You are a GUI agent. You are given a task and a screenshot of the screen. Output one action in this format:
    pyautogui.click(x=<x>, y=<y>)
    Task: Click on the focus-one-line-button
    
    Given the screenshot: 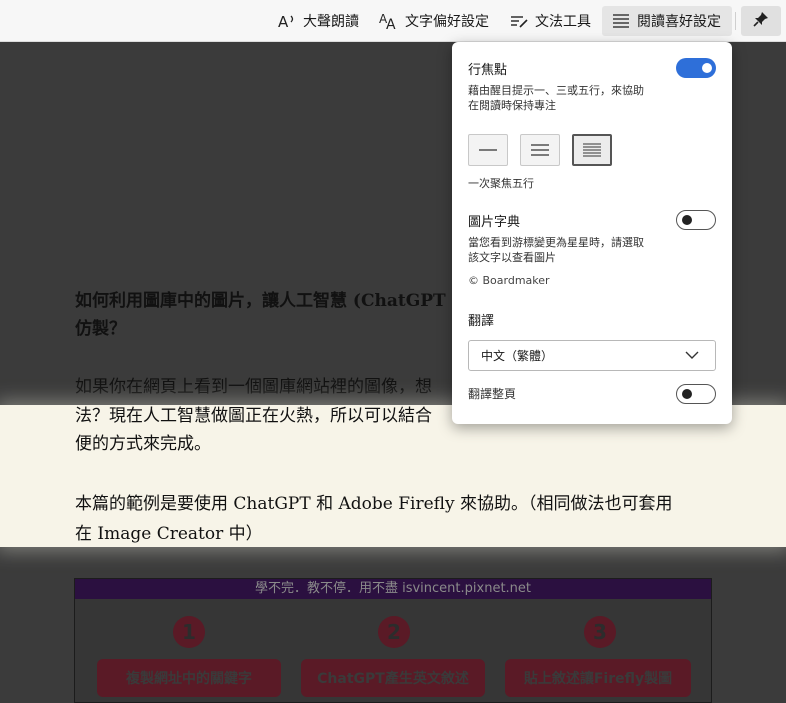 What is the action you would take?
    pyautogui.click(x=488, y=150)
    